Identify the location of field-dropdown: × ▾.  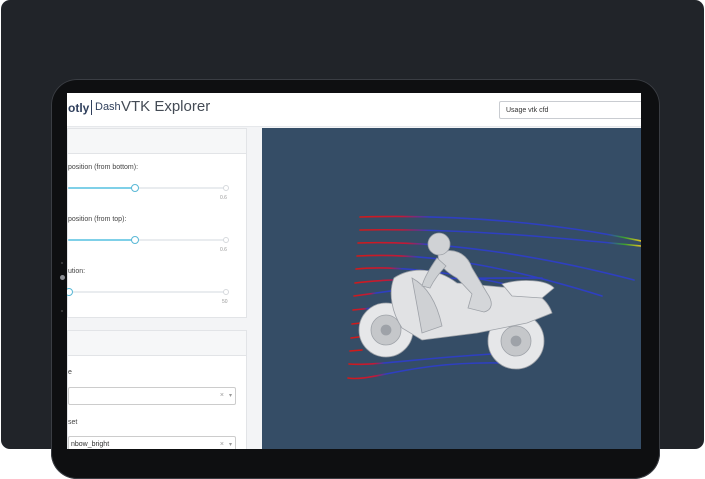
(152, 396).